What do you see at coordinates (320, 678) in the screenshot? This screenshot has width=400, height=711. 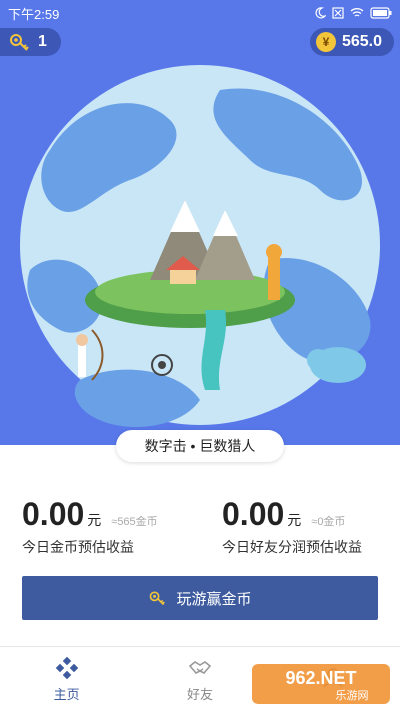 I see `watermark-text: 962.NET` at bounding box center [320, 678].